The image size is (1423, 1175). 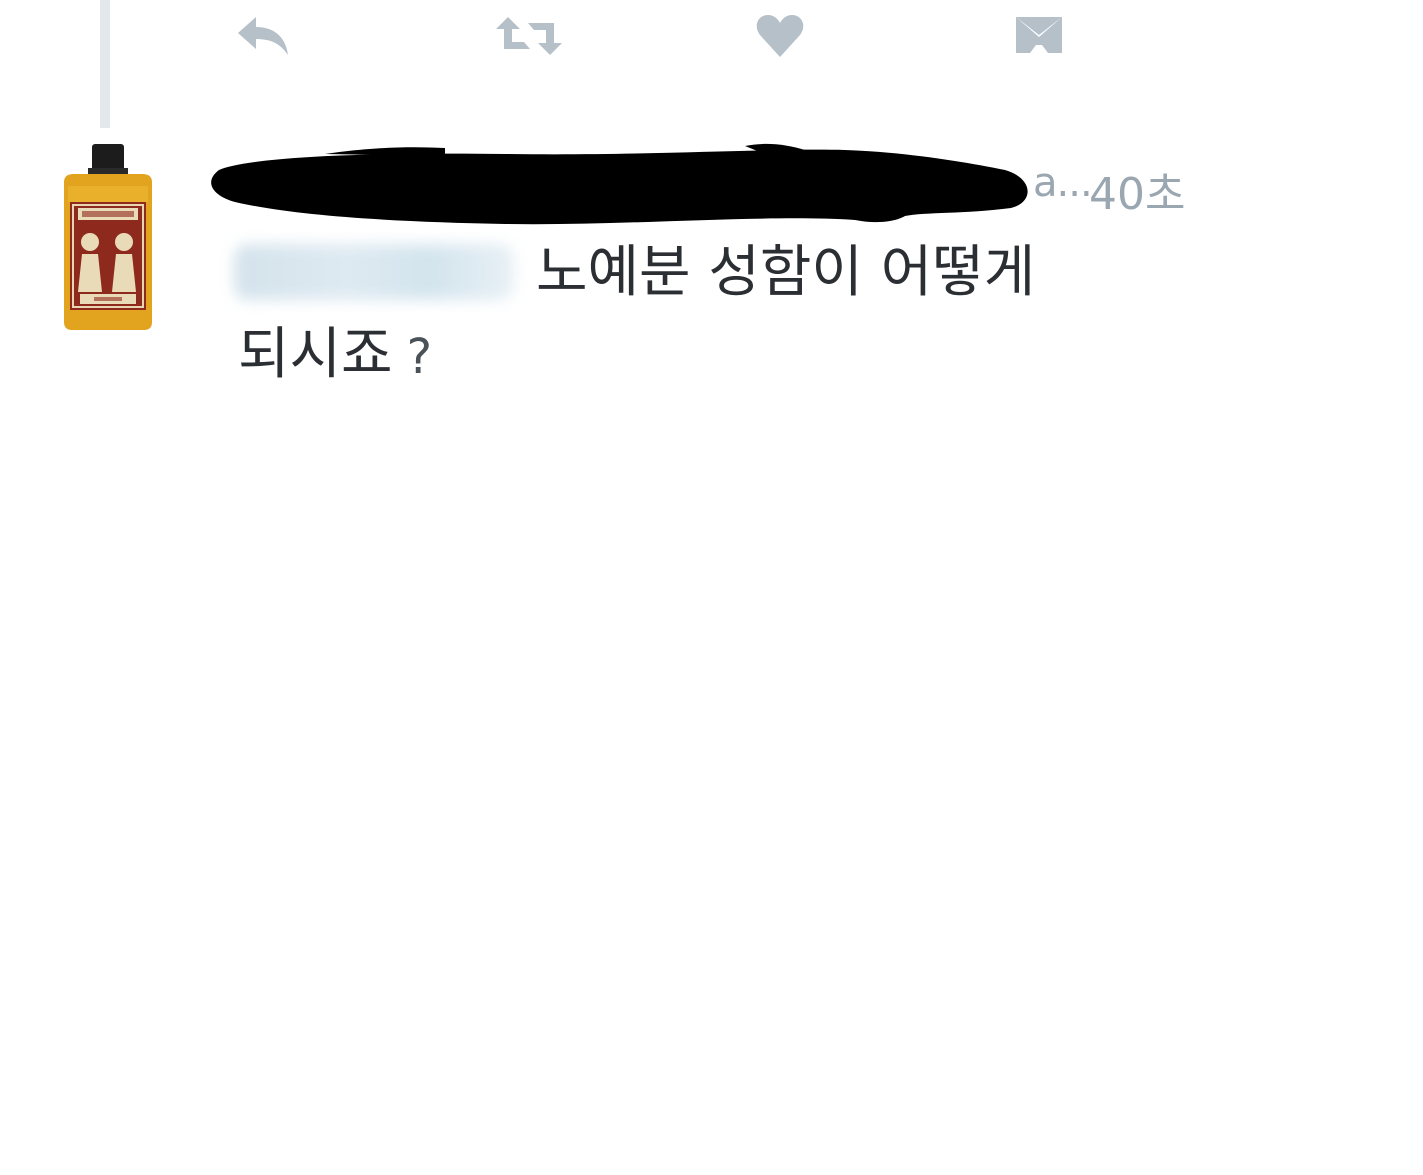 I want to click on tweet-text-question-mark: ?, so click(x=419, y=357).